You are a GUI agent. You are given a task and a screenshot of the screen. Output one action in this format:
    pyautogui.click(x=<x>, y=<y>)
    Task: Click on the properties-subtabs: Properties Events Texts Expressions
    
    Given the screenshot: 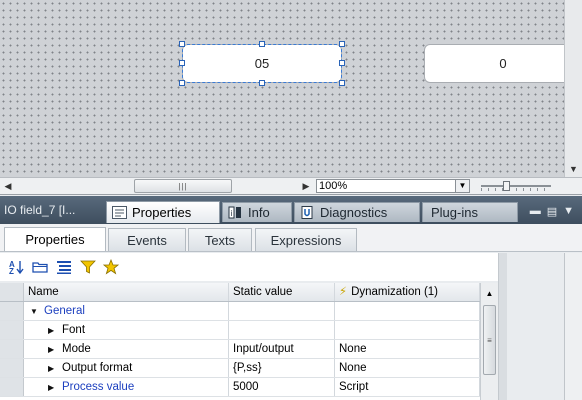 What is the action you would take?
    pyautogui.click(x=291, y=238)
    